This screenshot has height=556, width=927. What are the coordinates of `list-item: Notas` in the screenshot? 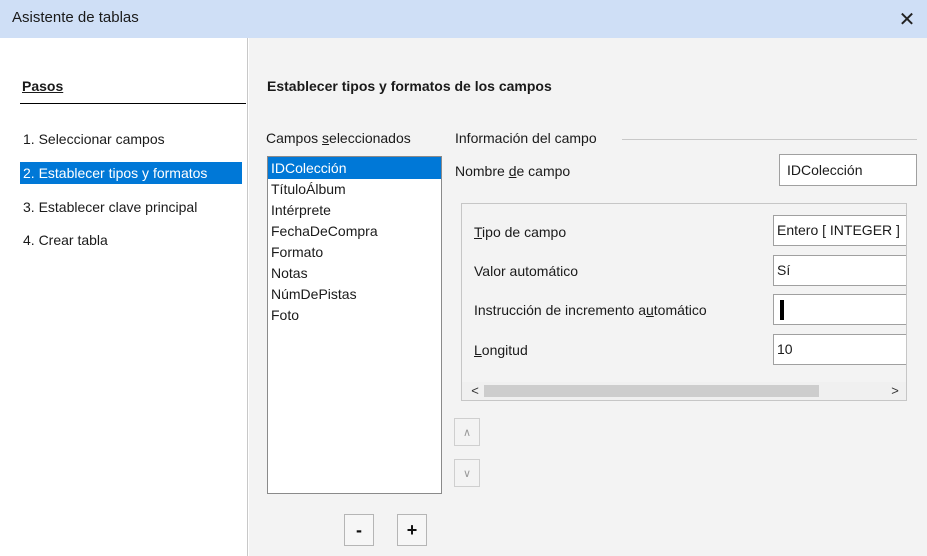 It's located at (354, 273).